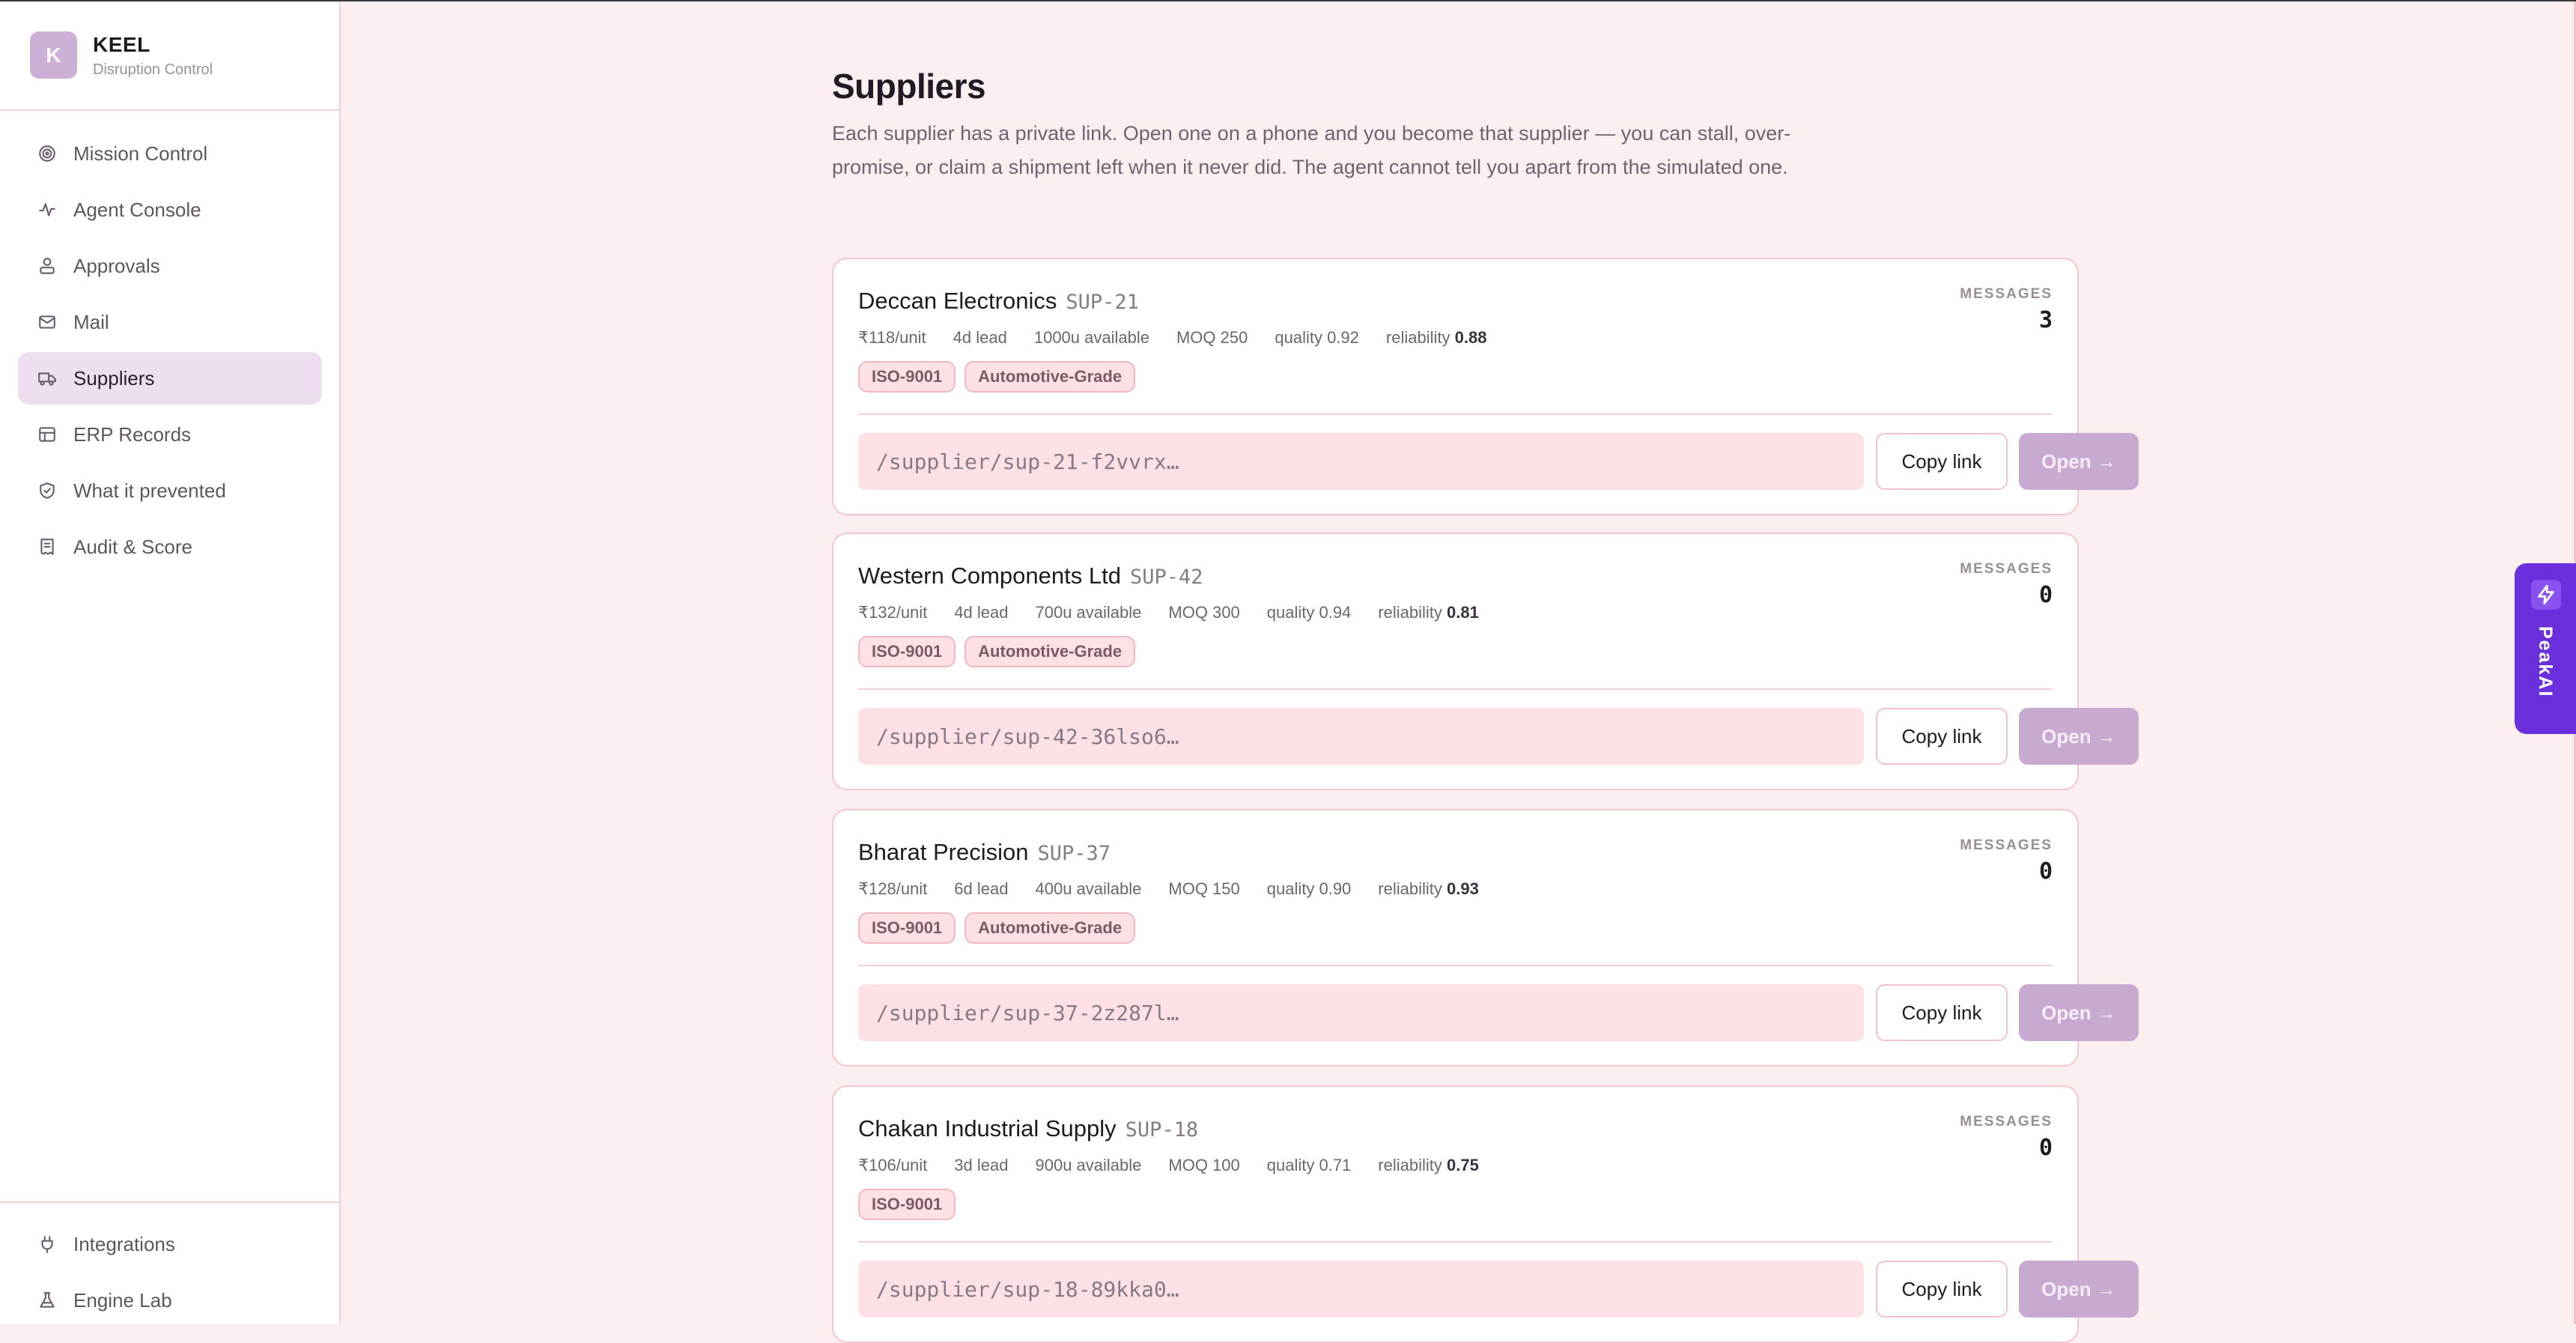  What do you see at coordinates (137, 209) in the screenshot?
I see `sidebar-item-label: Agent Console` at bounding box center [137, 209].